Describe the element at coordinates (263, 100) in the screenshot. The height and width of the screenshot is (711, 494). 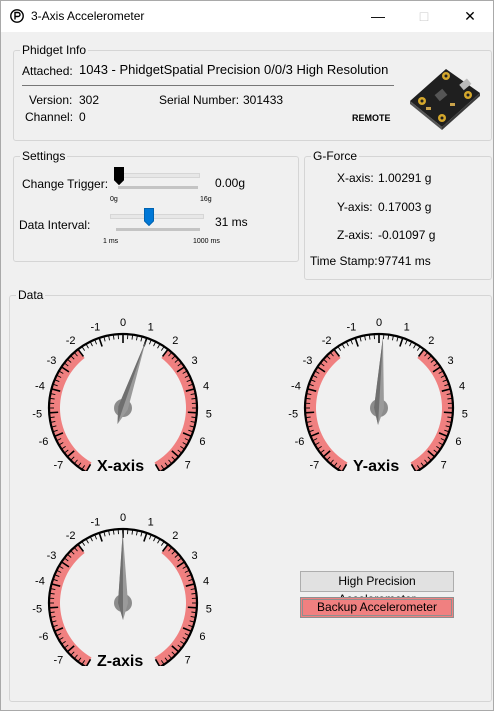
I see `serial-number-value: 301433` at that location.